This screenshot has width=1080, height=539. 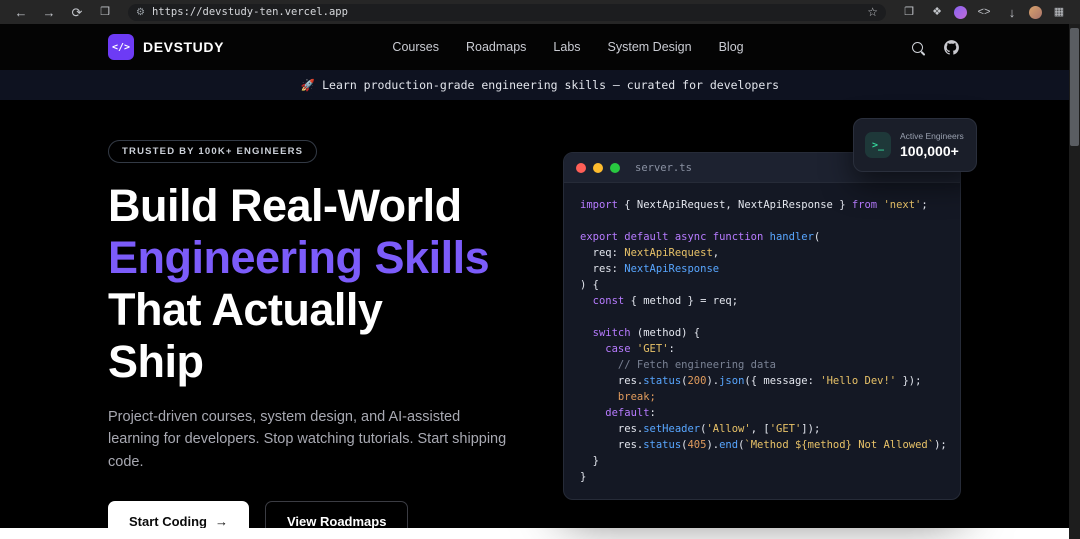 What do you see at coordinates (872, 12) in the screenshot?
I see `bookmark-star-icon: ☆` at bounding box center [872, 12].